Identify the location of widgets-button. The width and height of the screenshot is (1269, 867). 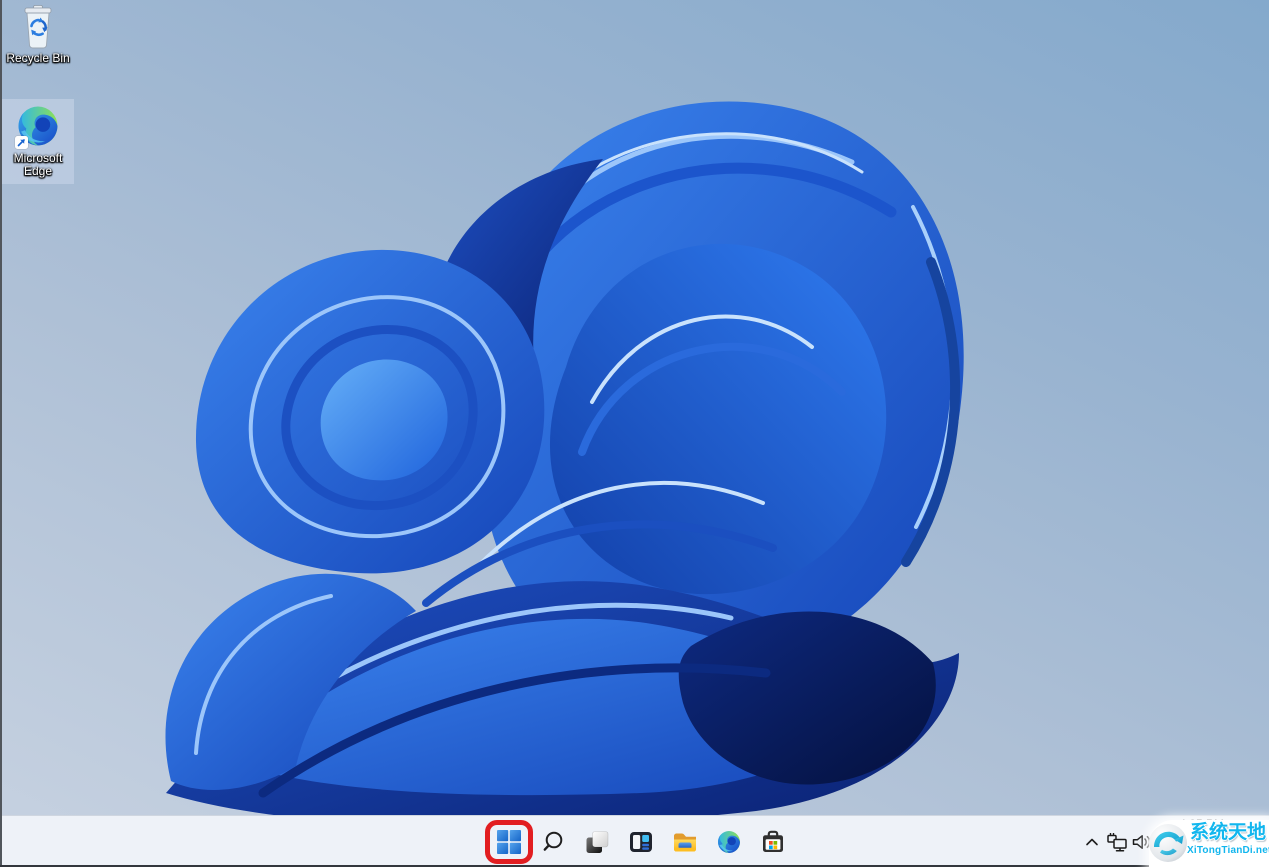
(641, 842).